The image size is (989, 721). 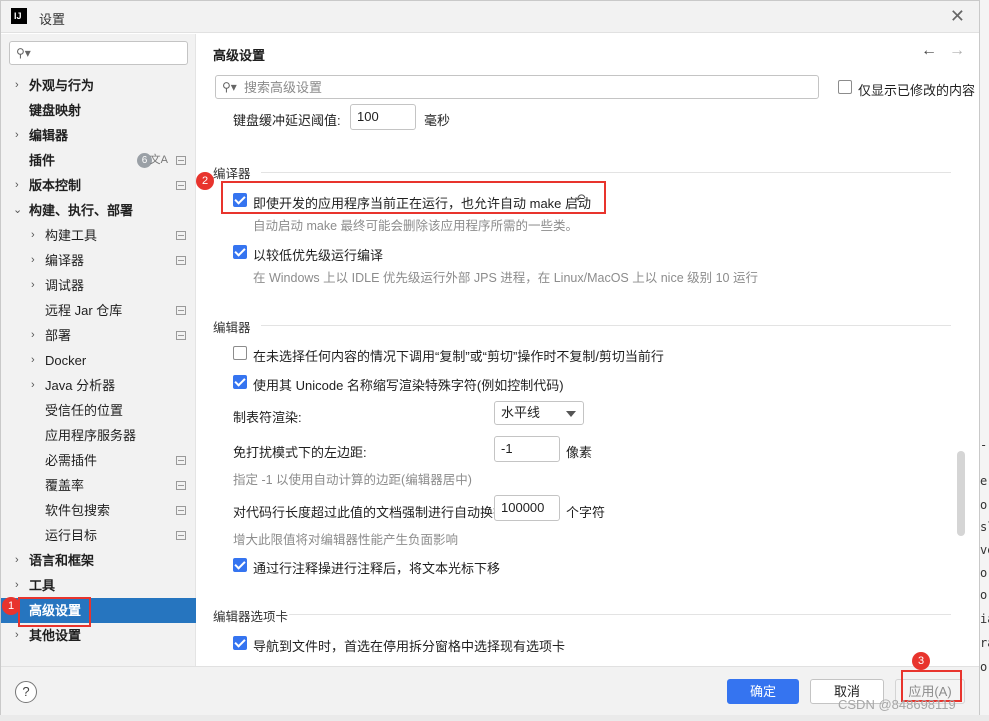 I want to click on comment-move-checkbox, so click(x=240, y=565).